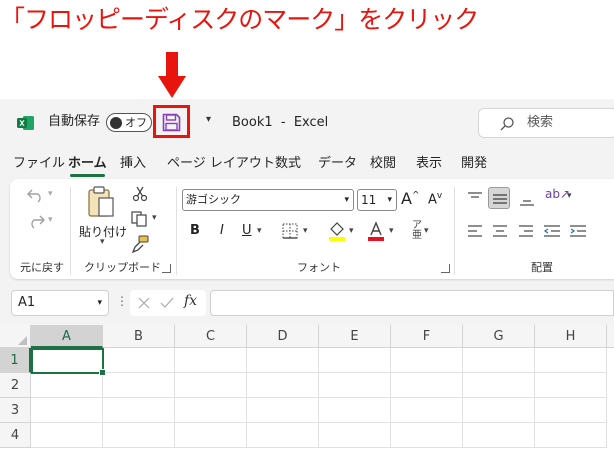  I want to click on cell-e4, so click(355, 435).